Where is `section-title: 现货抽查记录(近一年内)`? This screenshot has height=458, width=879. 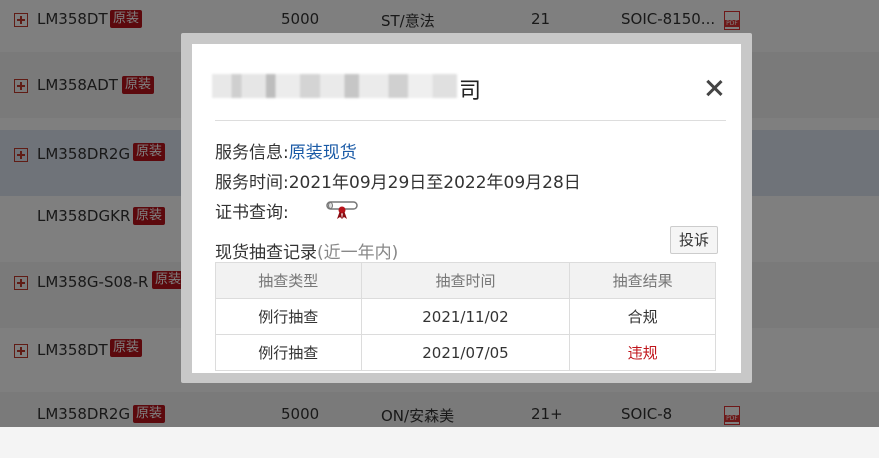
section-title: 现货抽查记录(近一年内) is located at coordinates (306, 250).